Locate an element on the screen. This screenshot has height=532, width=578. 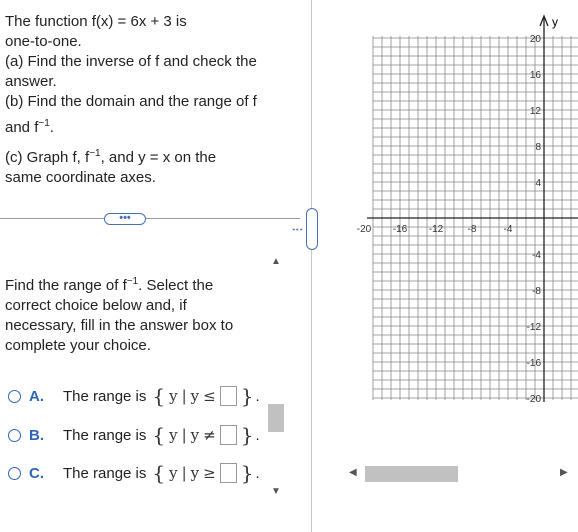
problem-text: (c) Graph f, f is located at coordinates (47, 157).